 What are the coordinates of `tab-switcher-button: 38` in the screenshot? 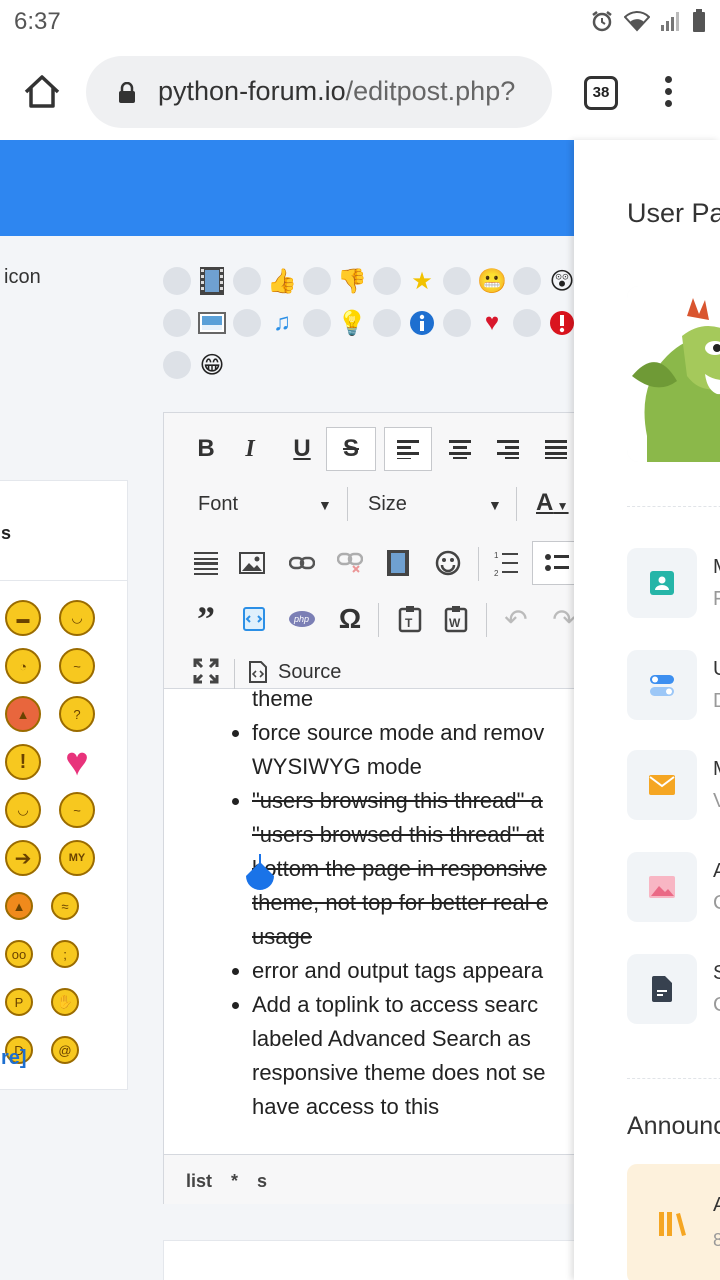 It's located at (601, 93).